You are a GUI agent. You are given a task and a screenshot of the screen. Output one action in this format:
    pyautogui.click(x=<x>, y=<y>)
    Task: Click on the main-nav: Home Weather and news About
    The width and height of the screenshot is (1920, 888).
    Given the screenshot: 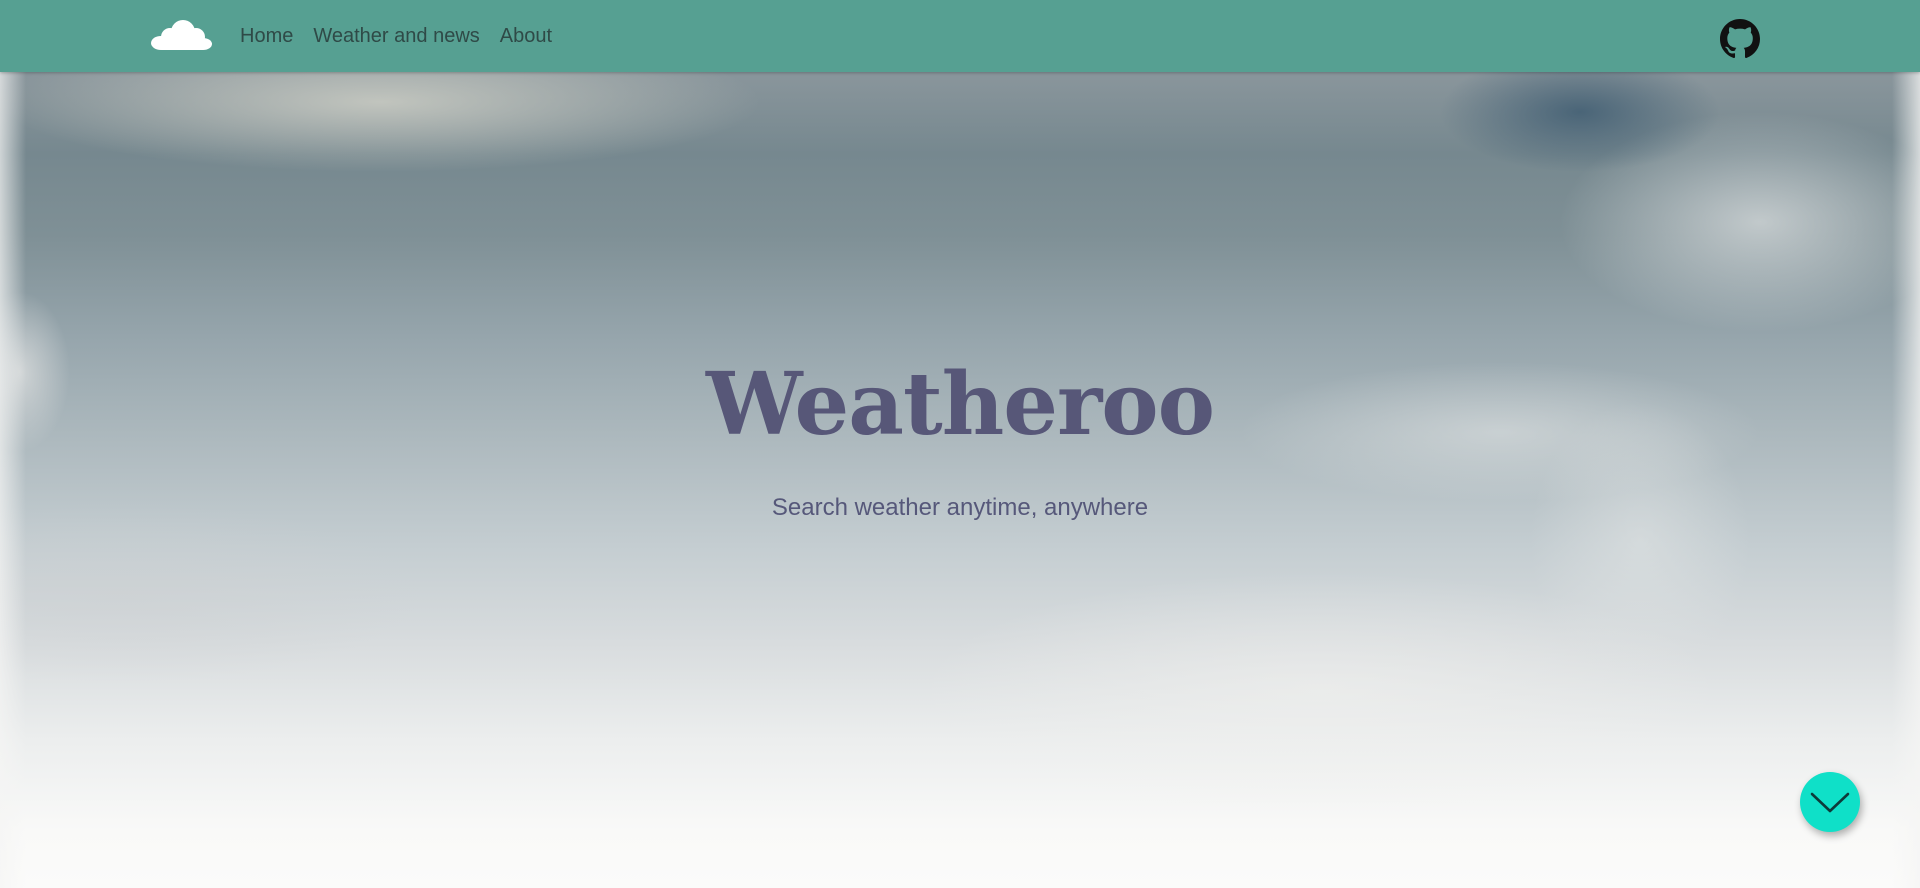 What is the action you would take?
    pyautogui.click(x=396, y=36)
    